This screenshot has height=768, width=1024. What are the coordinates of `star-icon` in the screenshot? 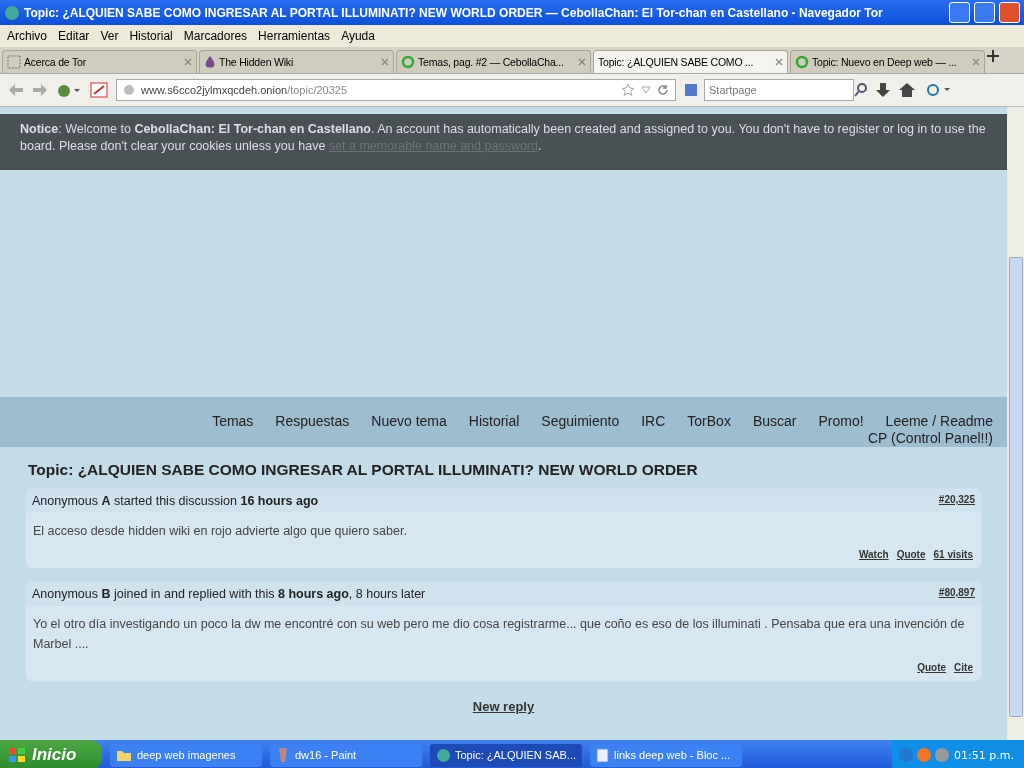 It's located at (628, 90).